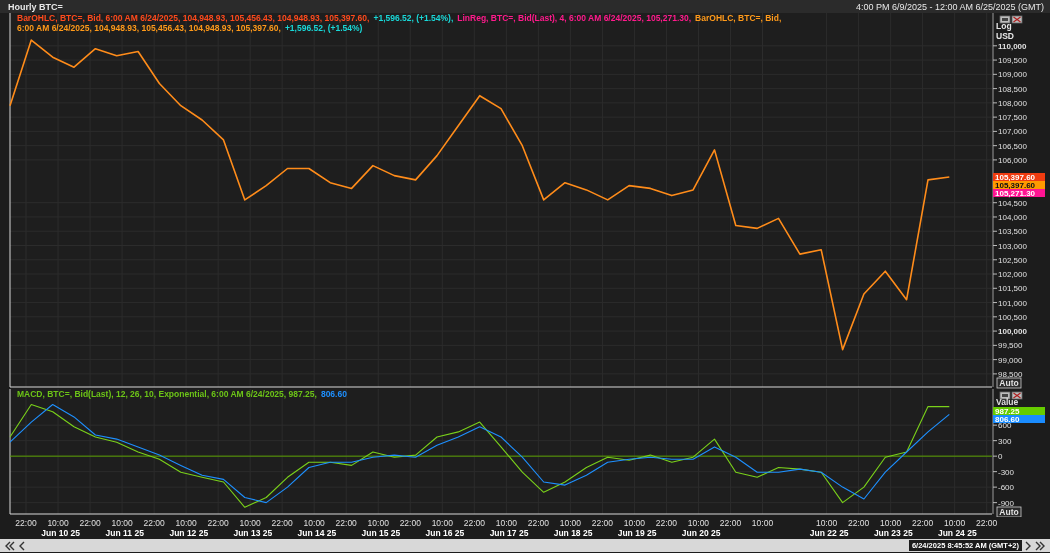 The width and height of the screenshot is (1050, 553). I want to click on date-label: Jun 16 25, so click(445, 533).